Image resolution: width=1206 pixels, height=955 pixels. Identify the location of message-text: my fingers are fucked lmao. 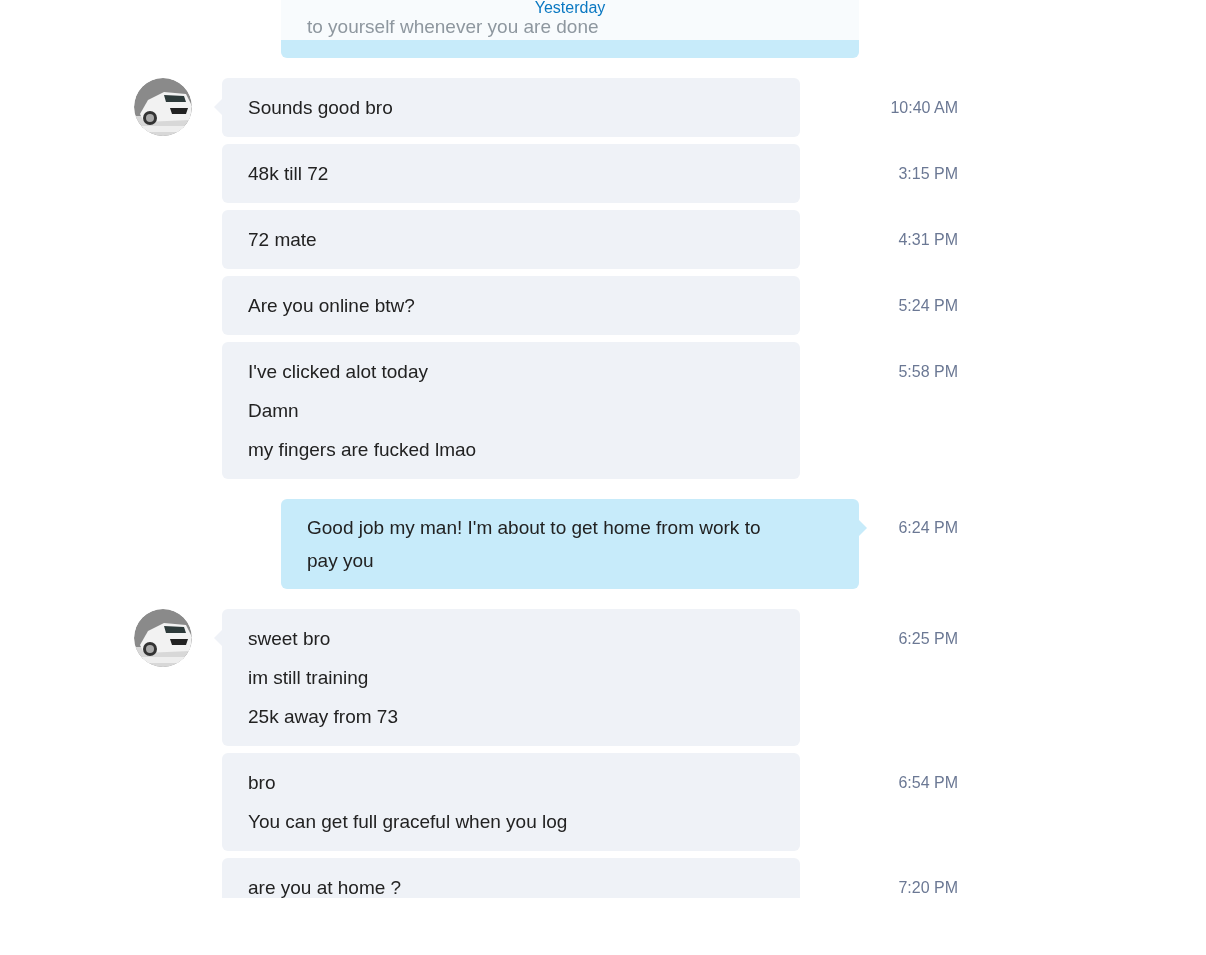
(363, 450).